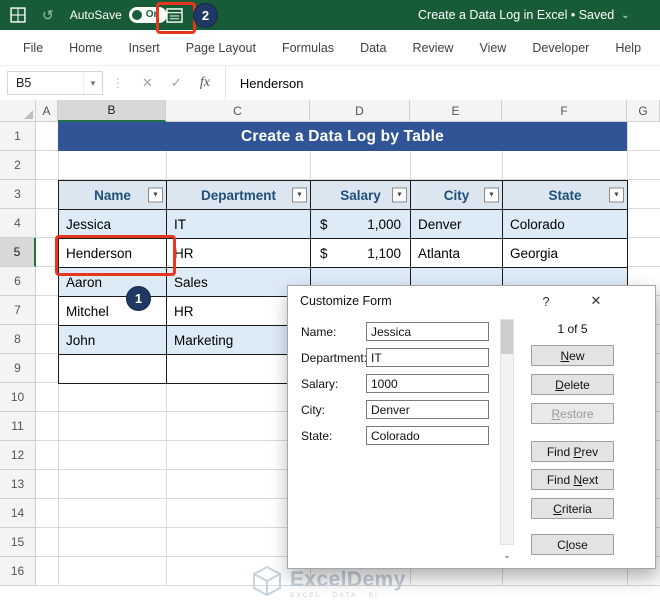 This screenshot has height=616, width=660. Describe the element at coordinates (334, 358) in the screenshot. I see `field-label-department: Department:` at that location.